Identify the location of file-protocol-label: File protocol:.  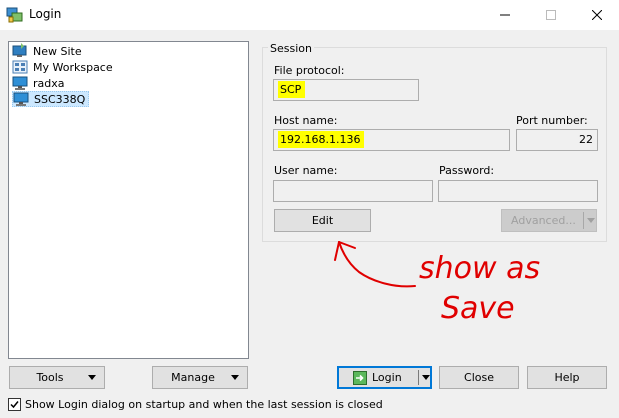
(309, 70).